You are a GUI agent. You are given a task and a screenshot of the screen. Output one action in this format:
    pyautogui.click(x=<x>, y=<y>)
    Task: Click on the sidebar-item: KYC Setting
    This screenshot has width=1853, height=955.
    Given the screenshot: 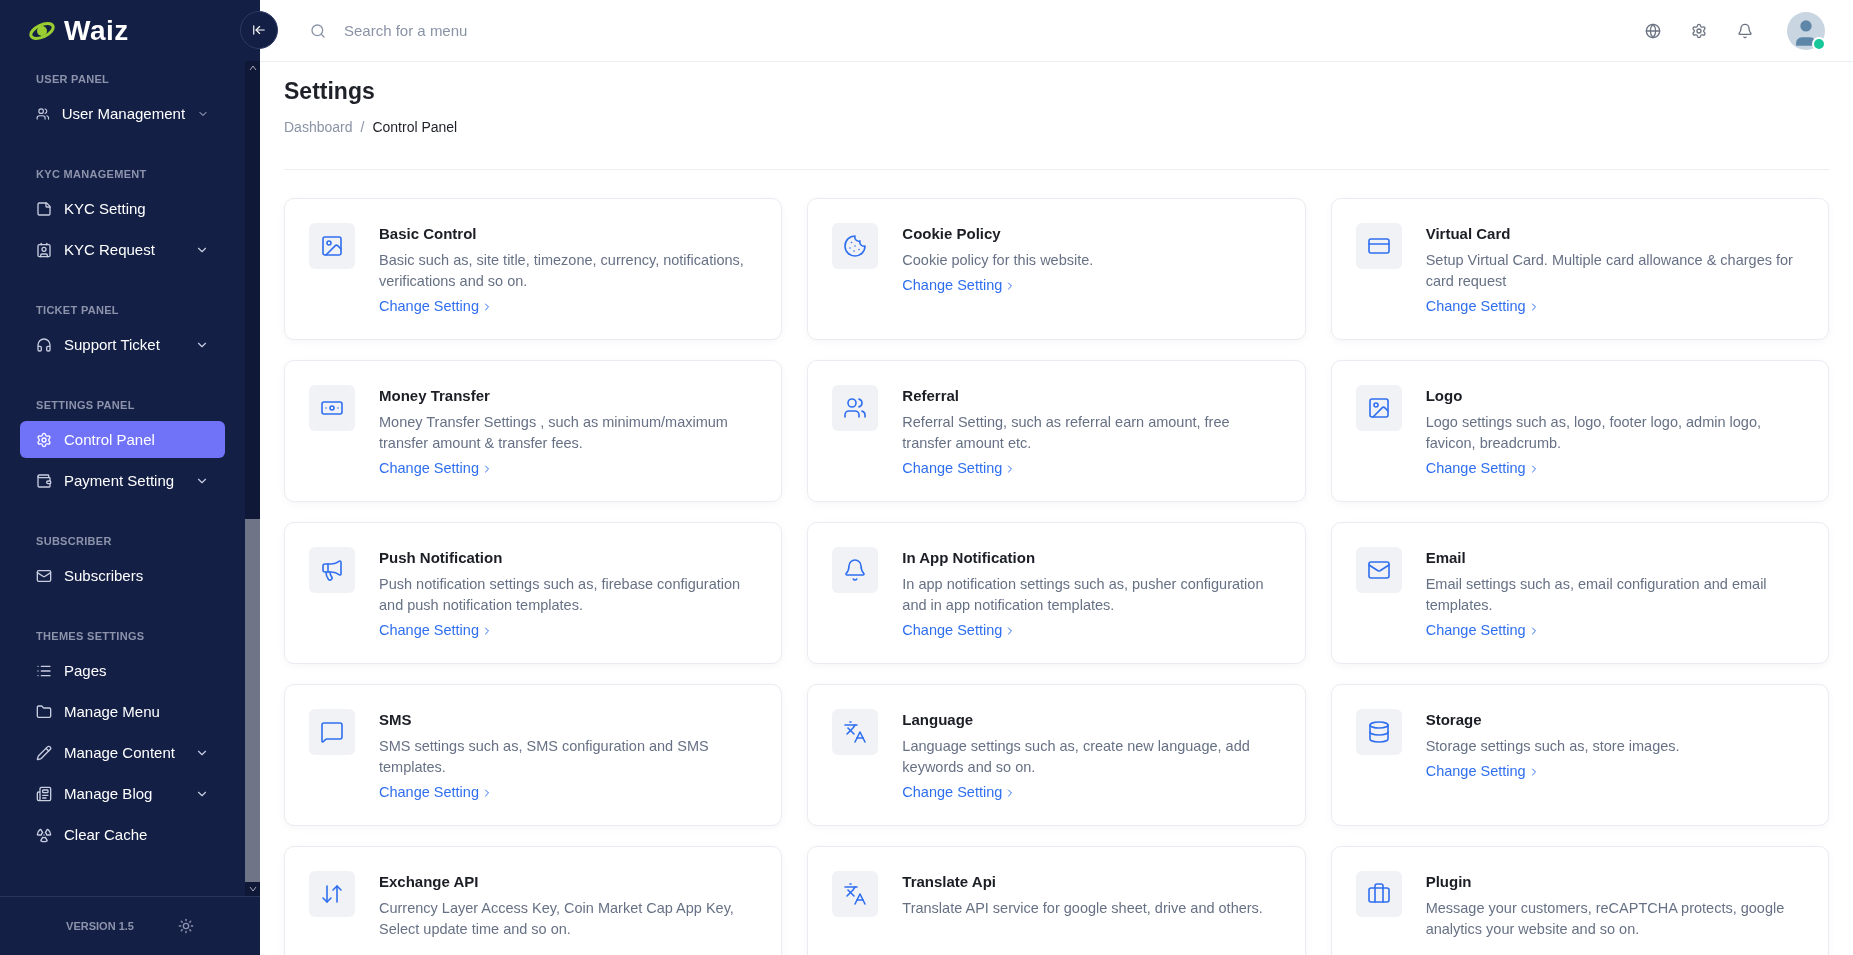 What is the action you would take?
    pyautogui.click(x=122, y=208)
    